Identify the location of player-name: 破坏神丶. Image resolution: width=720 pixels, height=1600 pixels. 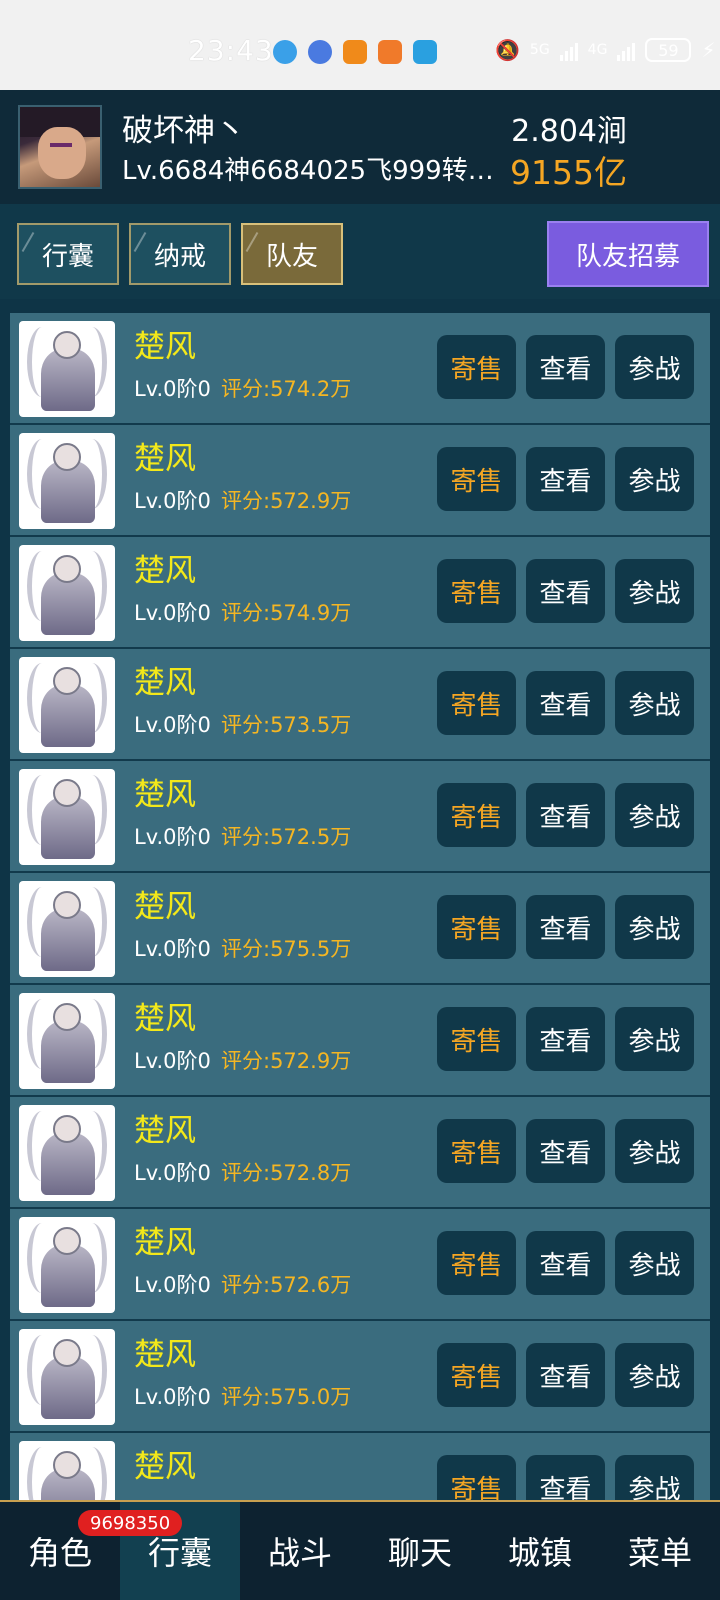
(184, 131).